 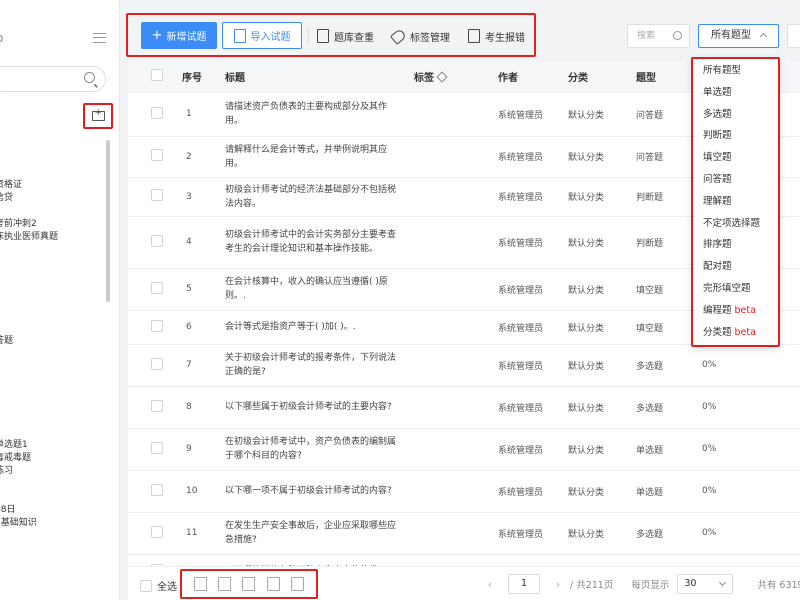 What do you see at coordinates (53, 523) in the screenshot?
I see `tree-item: 础1基础知识` at bounding box center [53, 523].